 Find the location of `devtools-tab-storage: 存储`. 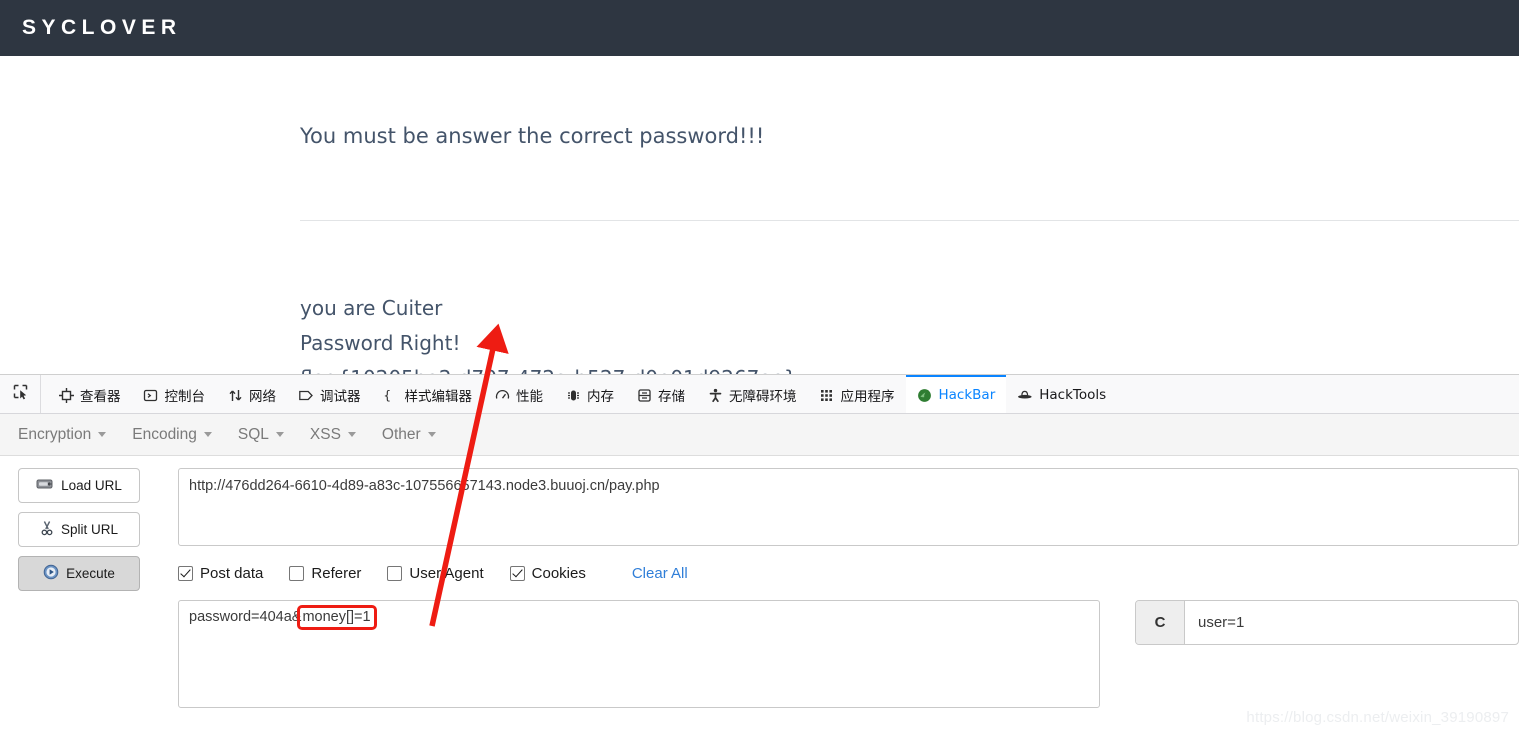

devtools-tab-storage: 存储 is located at coordinates (660, 394).